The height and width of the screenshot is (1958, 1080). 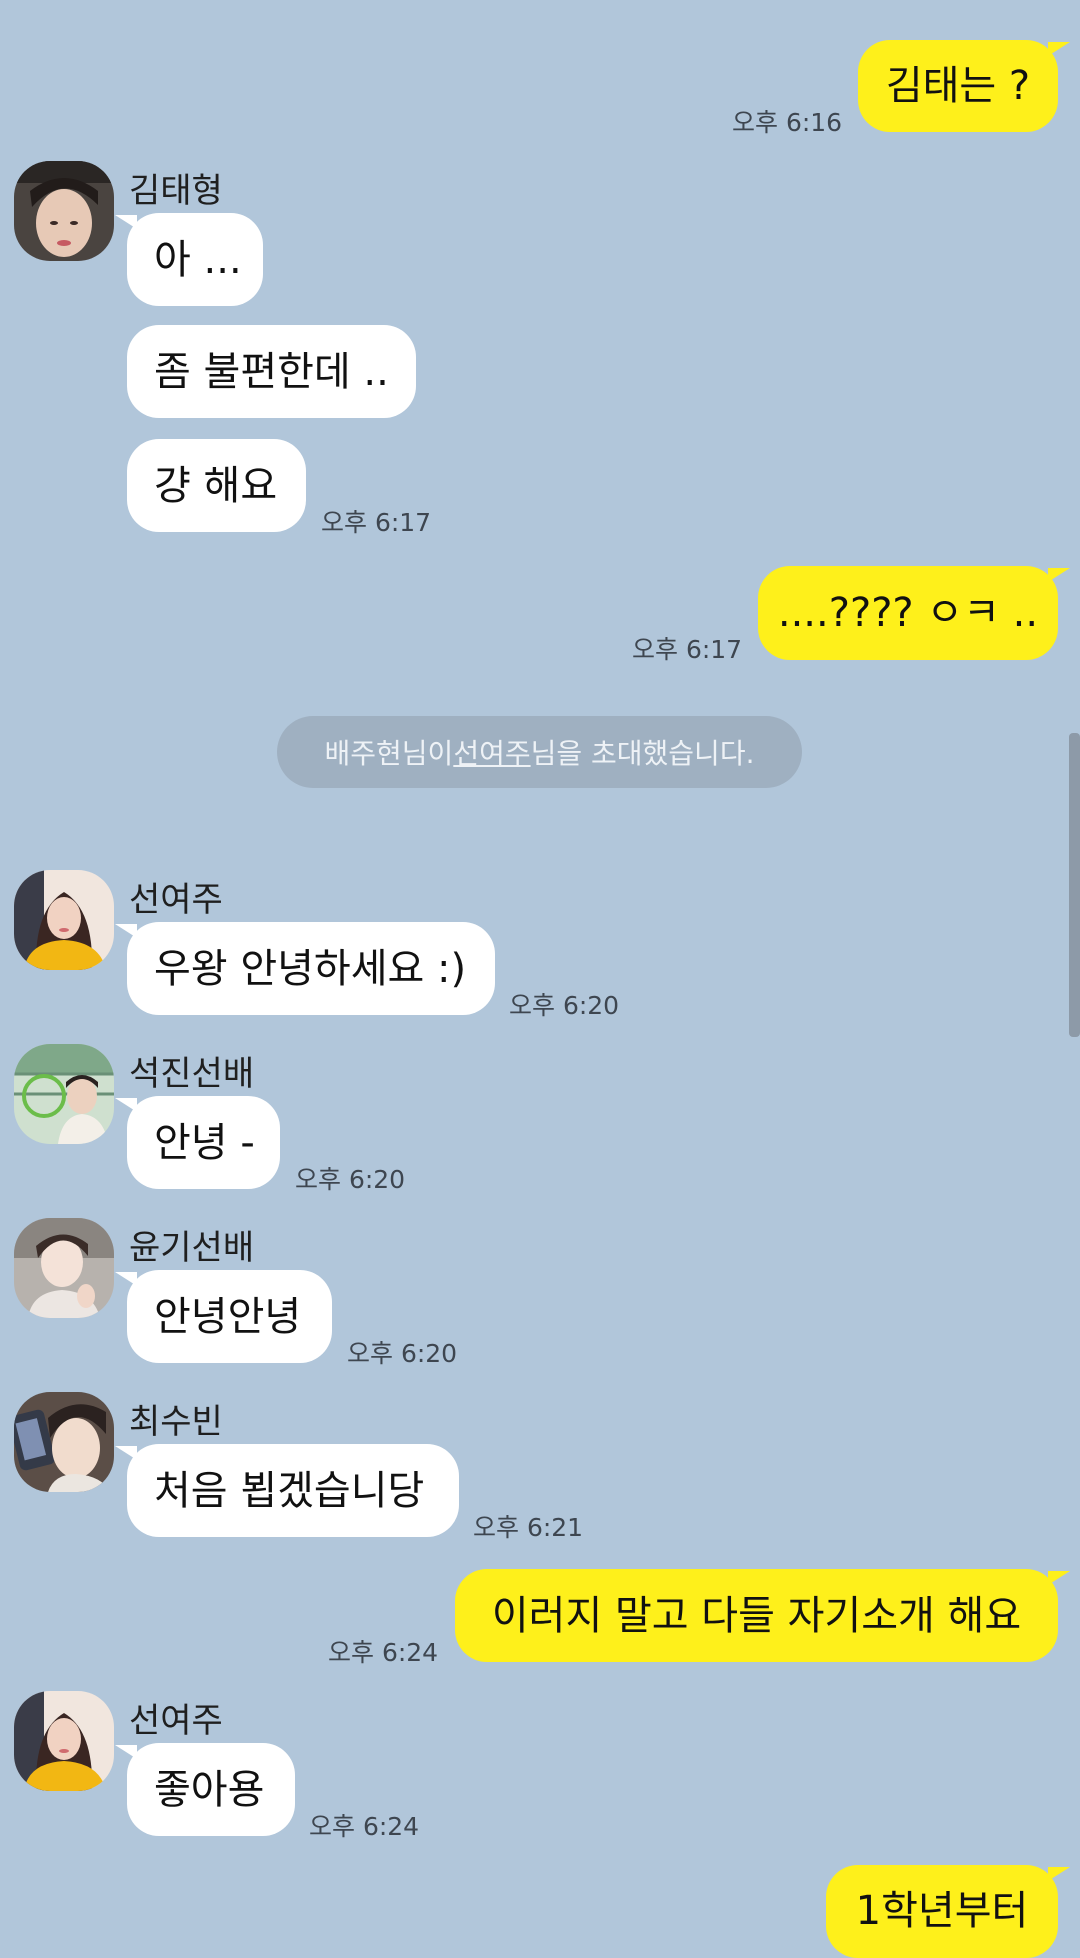 What do you see at coordinates (642, 753) in the screenshot?
I see `system-notice-text: 님을 초대했습니다.` at bounding box center [642, 753].